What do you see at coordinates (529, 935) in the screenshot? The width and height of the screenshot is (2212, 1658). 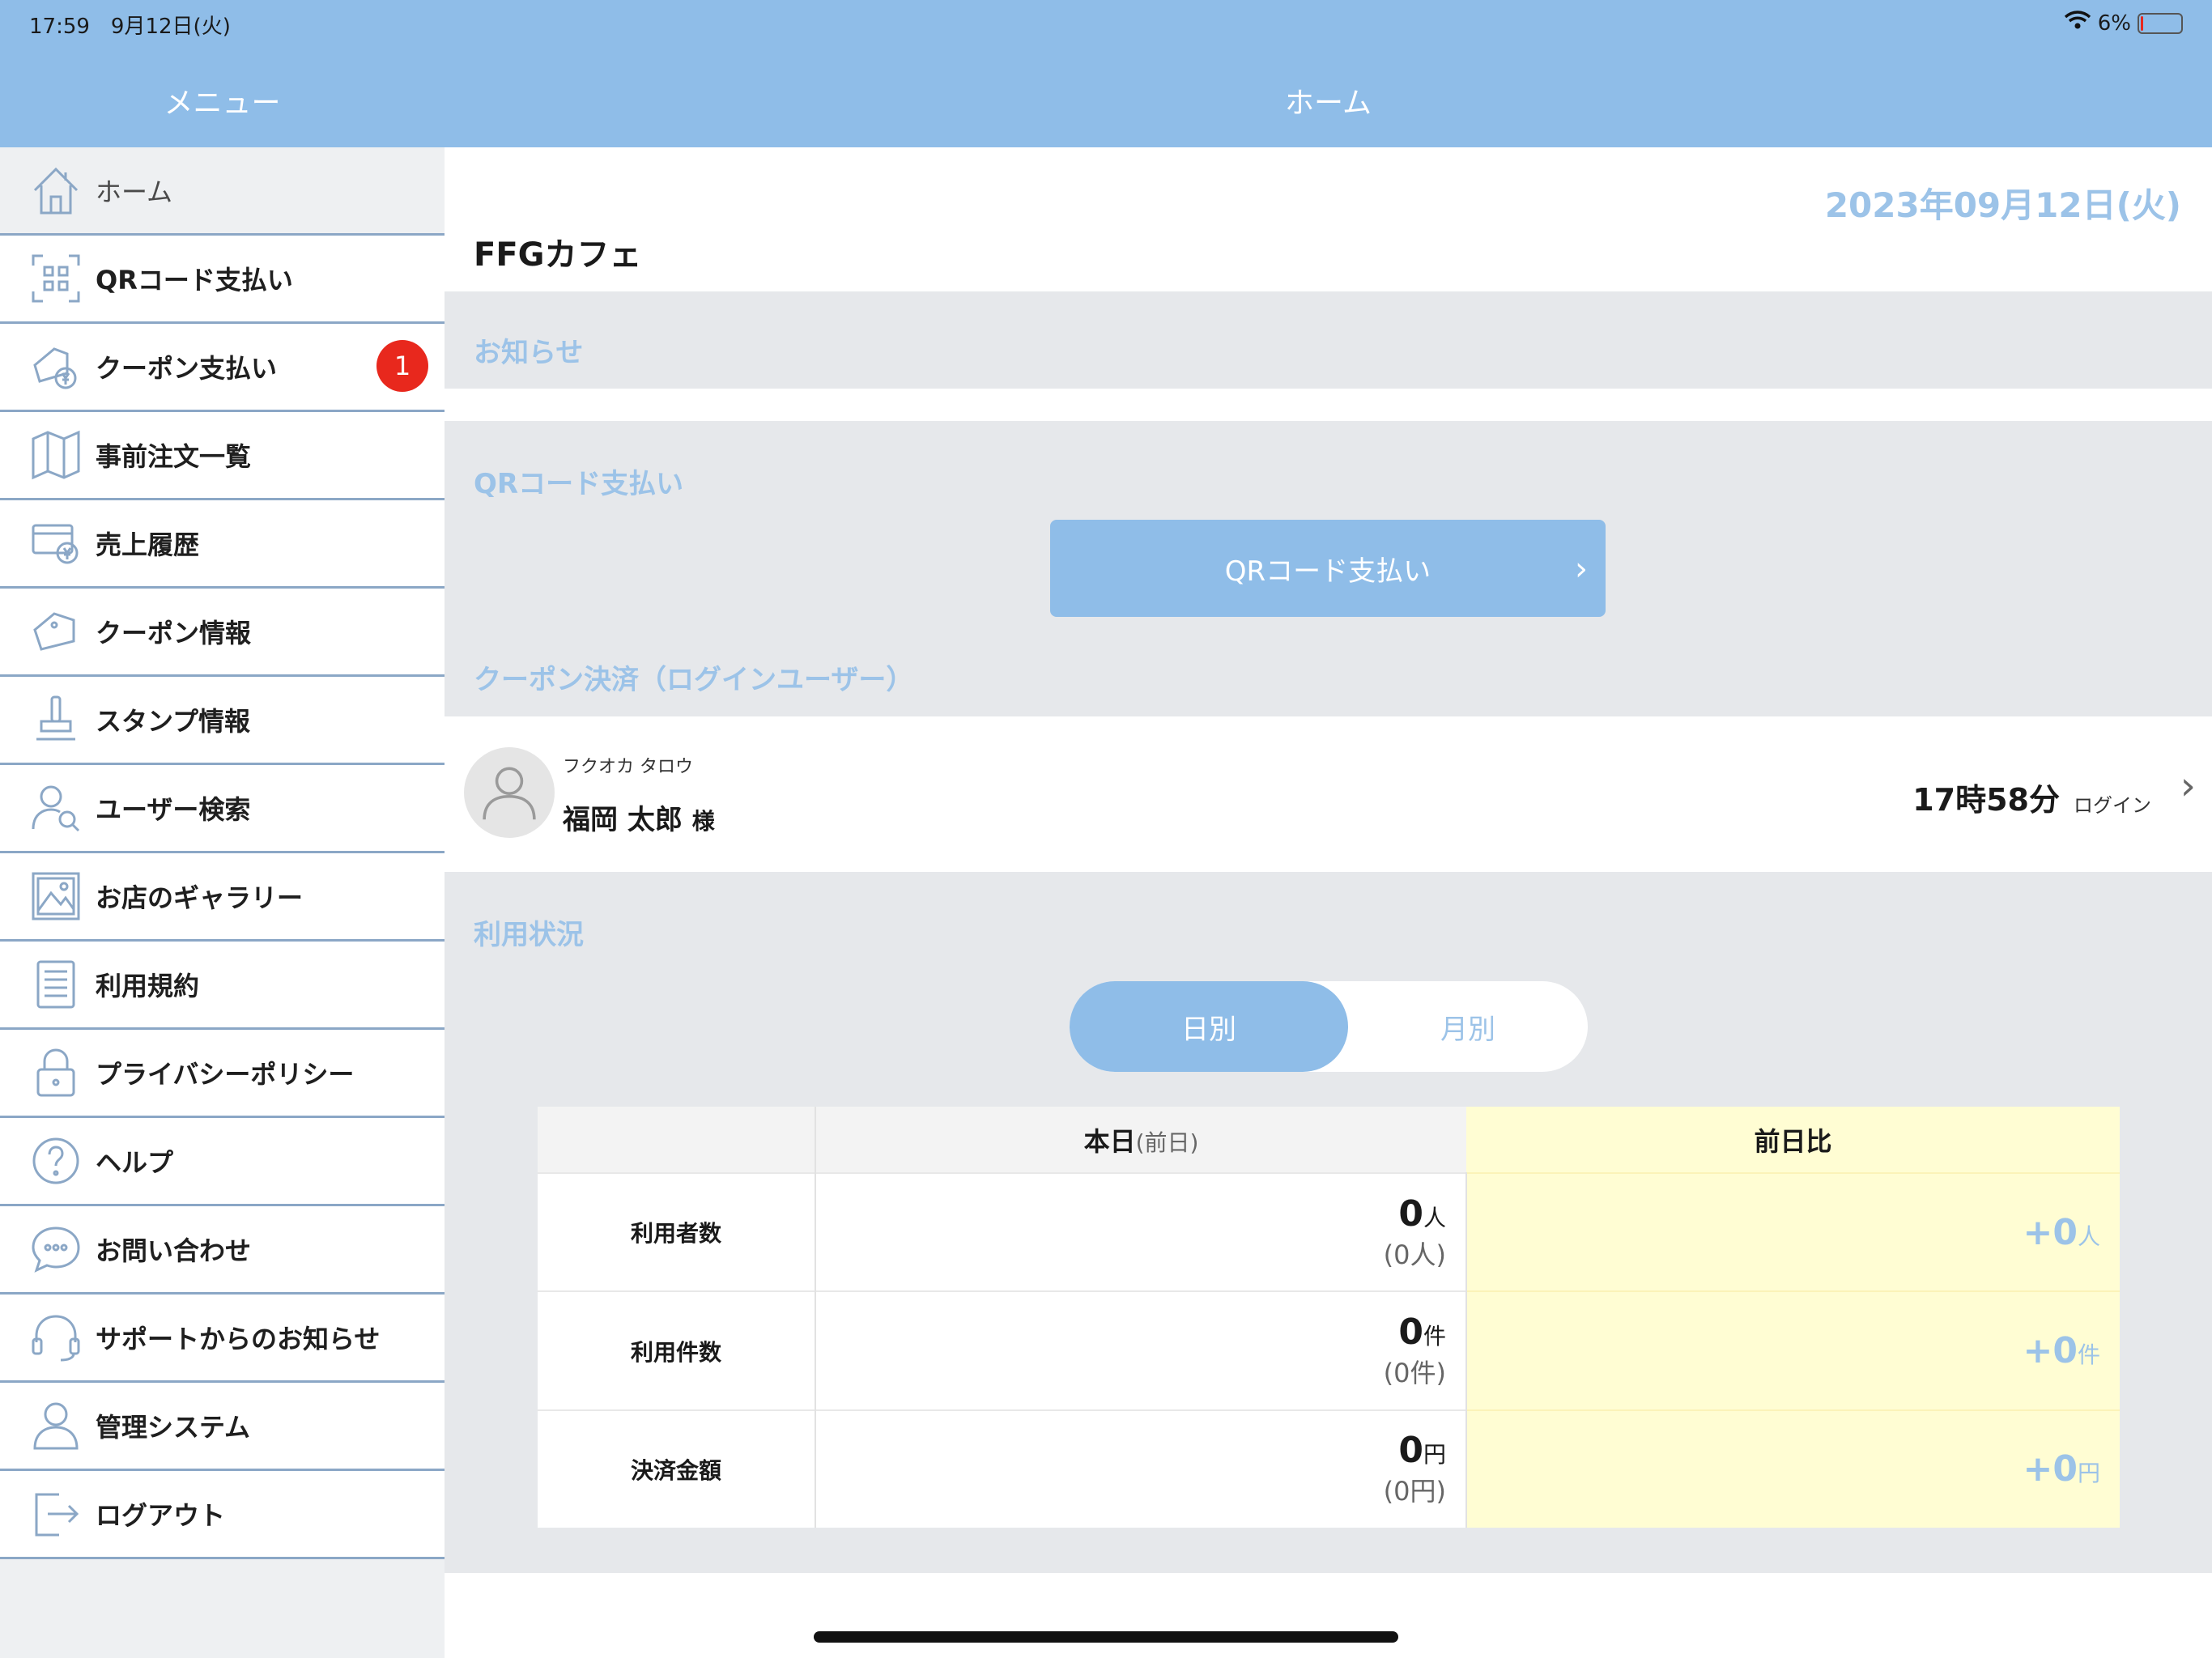 I see `usage-label: 利用状況` at bounding box center [529, 935].